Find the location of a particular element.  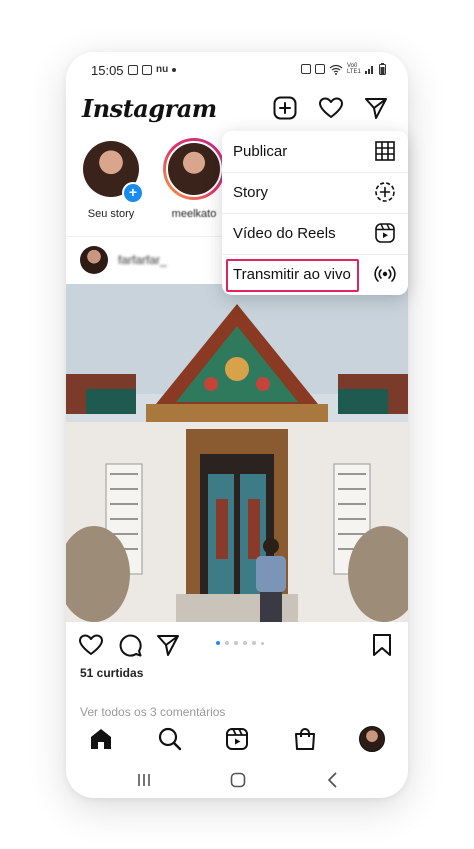

story-own: + Seu story is located at coordinates (111, 179).